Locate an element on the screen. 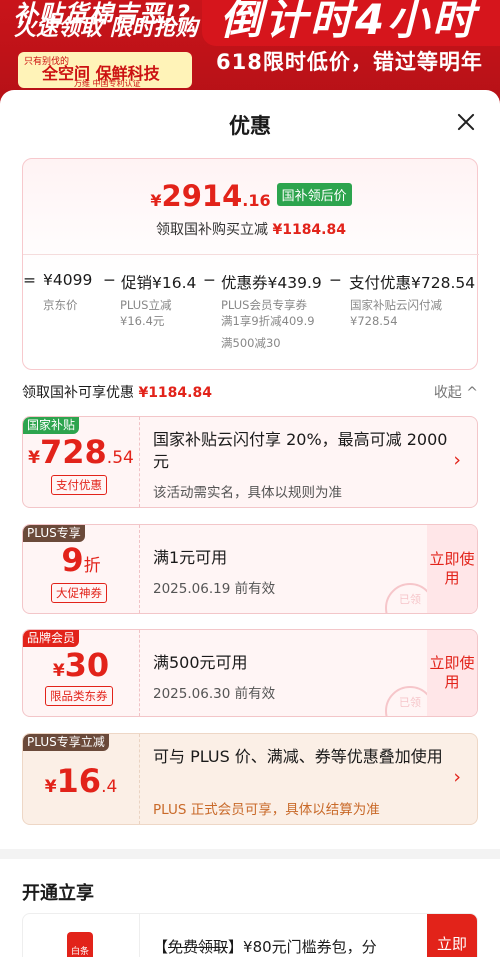  summary-divider is located at coordinates (251, 254).